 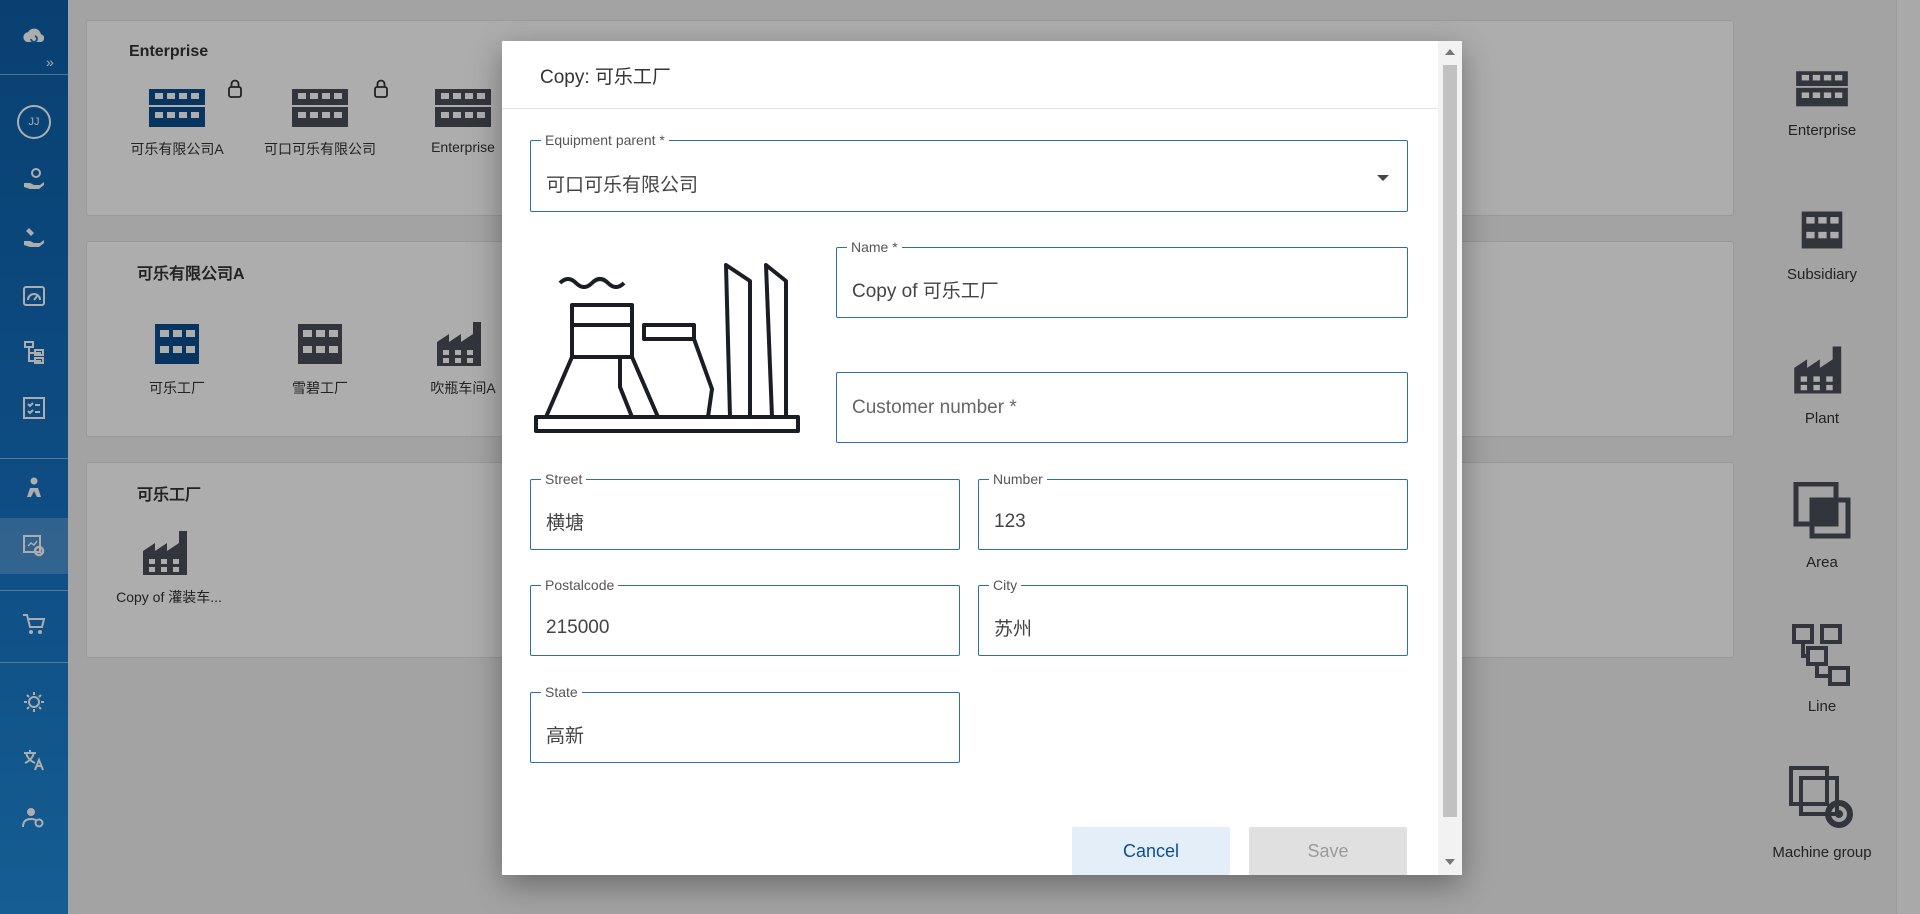 What do you see at coordinates (1122, 407) in the screenshot?
I see `customer-number-field: Customer number *` at bounding box center [1122, 407].